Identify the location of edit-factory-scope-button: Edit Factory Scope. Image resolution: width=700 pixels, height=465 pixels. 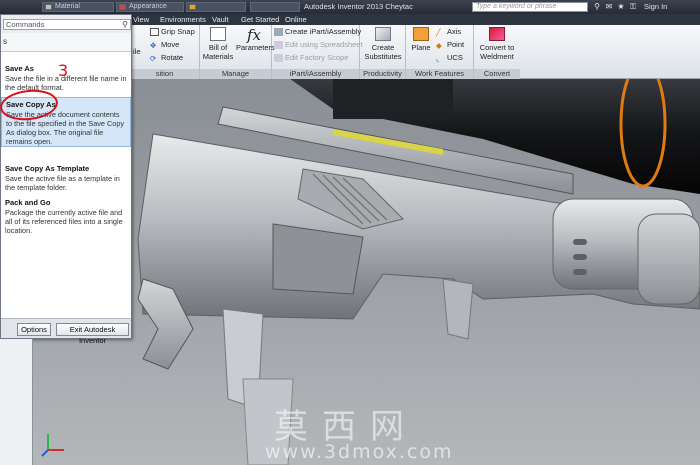
(311, 58).